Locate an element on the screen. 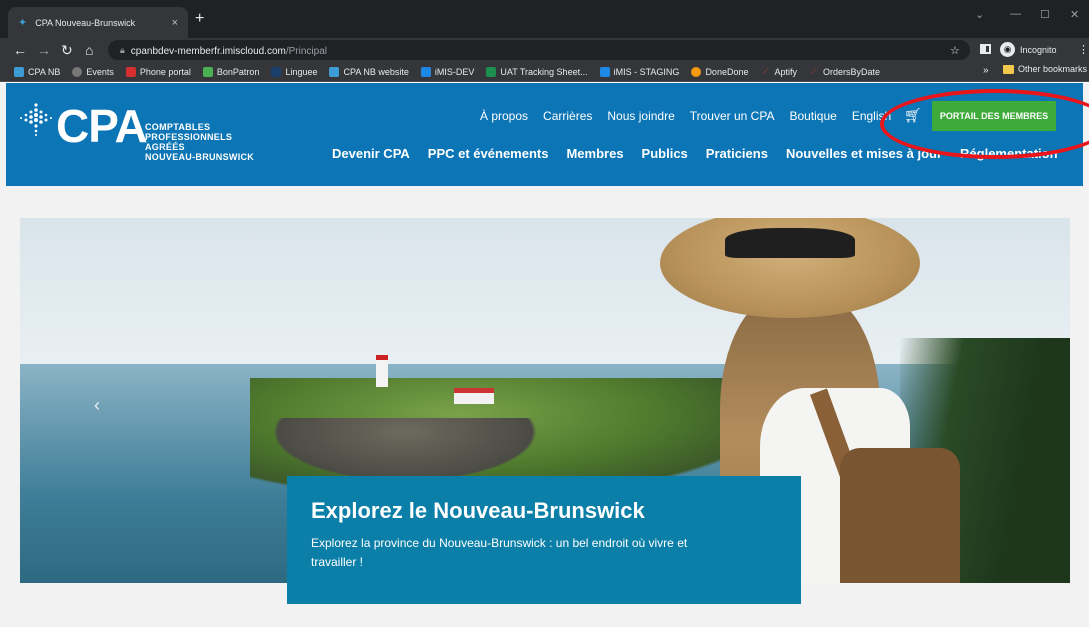  bookmarks-overflow-button: » is located at coordinates (986, 70).